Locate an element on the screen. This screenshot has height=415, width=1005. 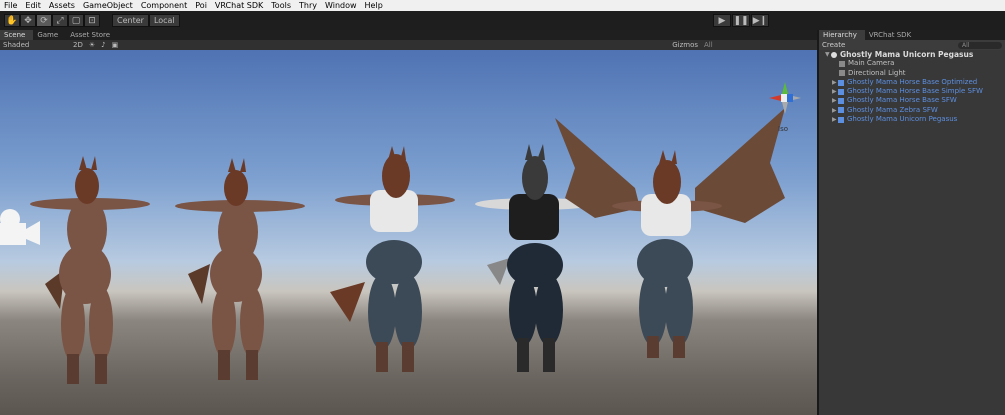
transform-tools: ✋ ✥ ⟳ ⤢ ▢ ⊡ is located at coordinates (52, 20).